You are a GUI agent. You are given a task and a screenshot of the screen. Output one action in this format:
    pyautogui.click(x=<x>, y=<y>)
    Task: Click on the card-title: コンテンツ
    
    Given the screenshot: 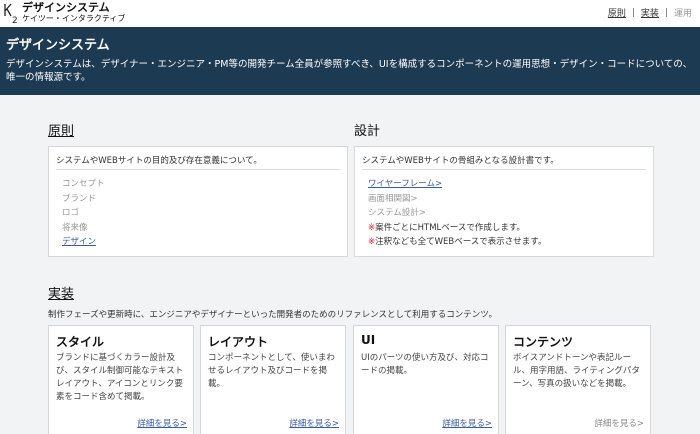 What is the action you would take?
    pyautogui.click(x=543, y=342)
    